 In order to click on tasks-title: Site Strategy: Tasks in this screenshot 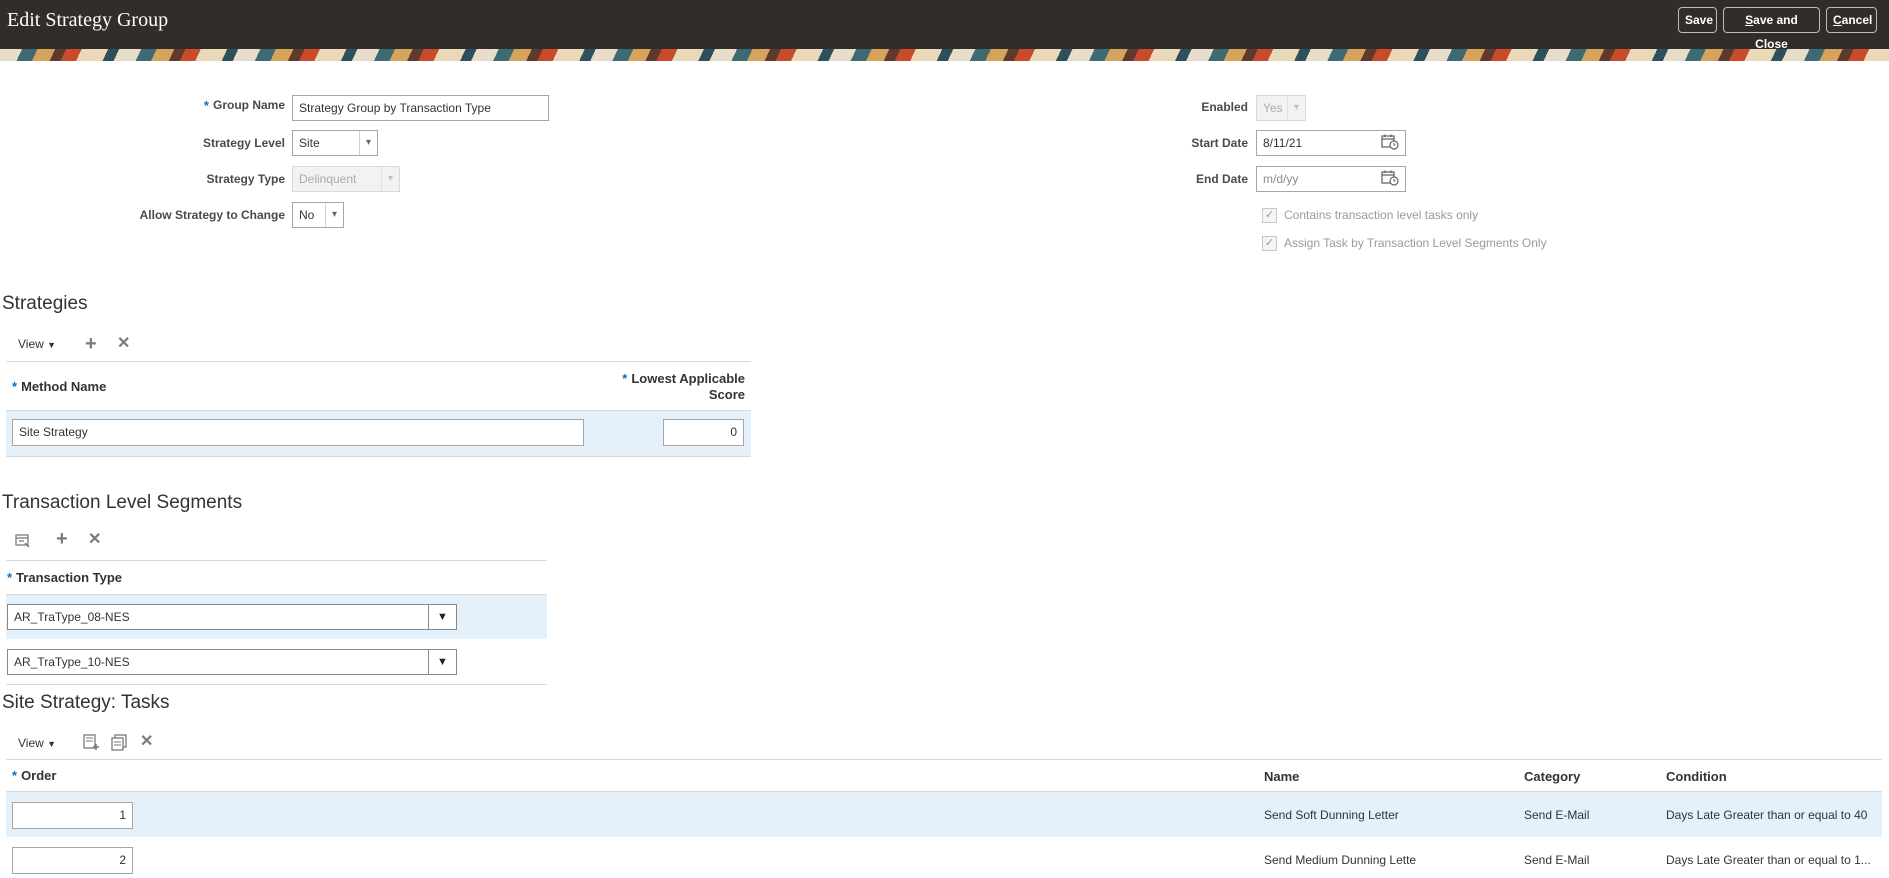, I will do `click(86, 702)`.